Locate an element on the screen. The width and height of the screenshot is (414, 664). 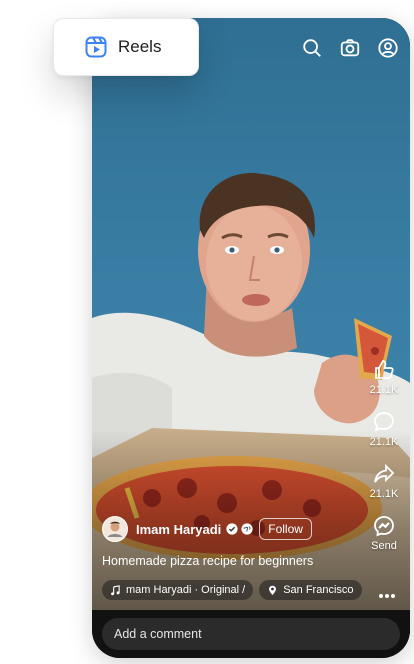
like-count: 21.1K is located at coordinates (384, 390).